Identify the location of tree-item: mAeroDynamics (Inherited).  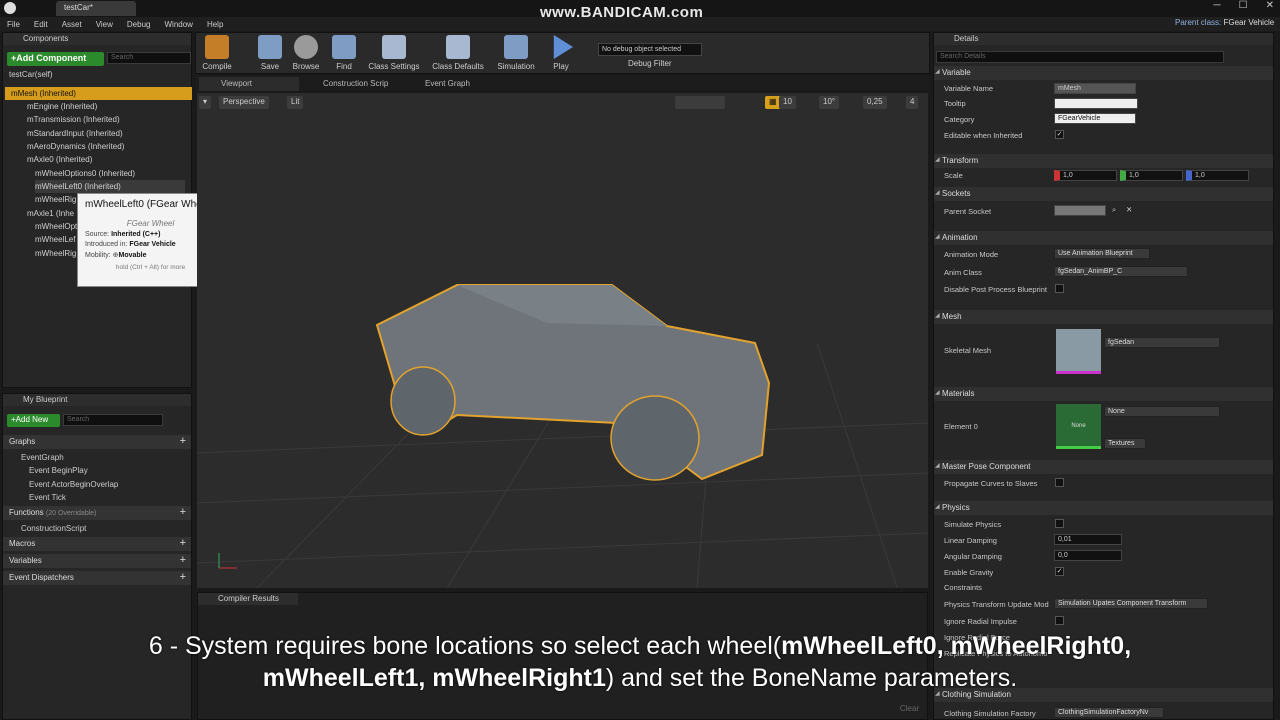
(75, 146).